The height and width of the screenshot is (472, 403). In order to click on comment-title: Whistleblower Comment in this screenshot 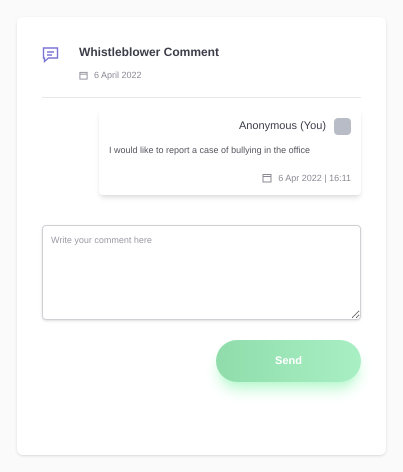, I will do `click(149, 52)`.